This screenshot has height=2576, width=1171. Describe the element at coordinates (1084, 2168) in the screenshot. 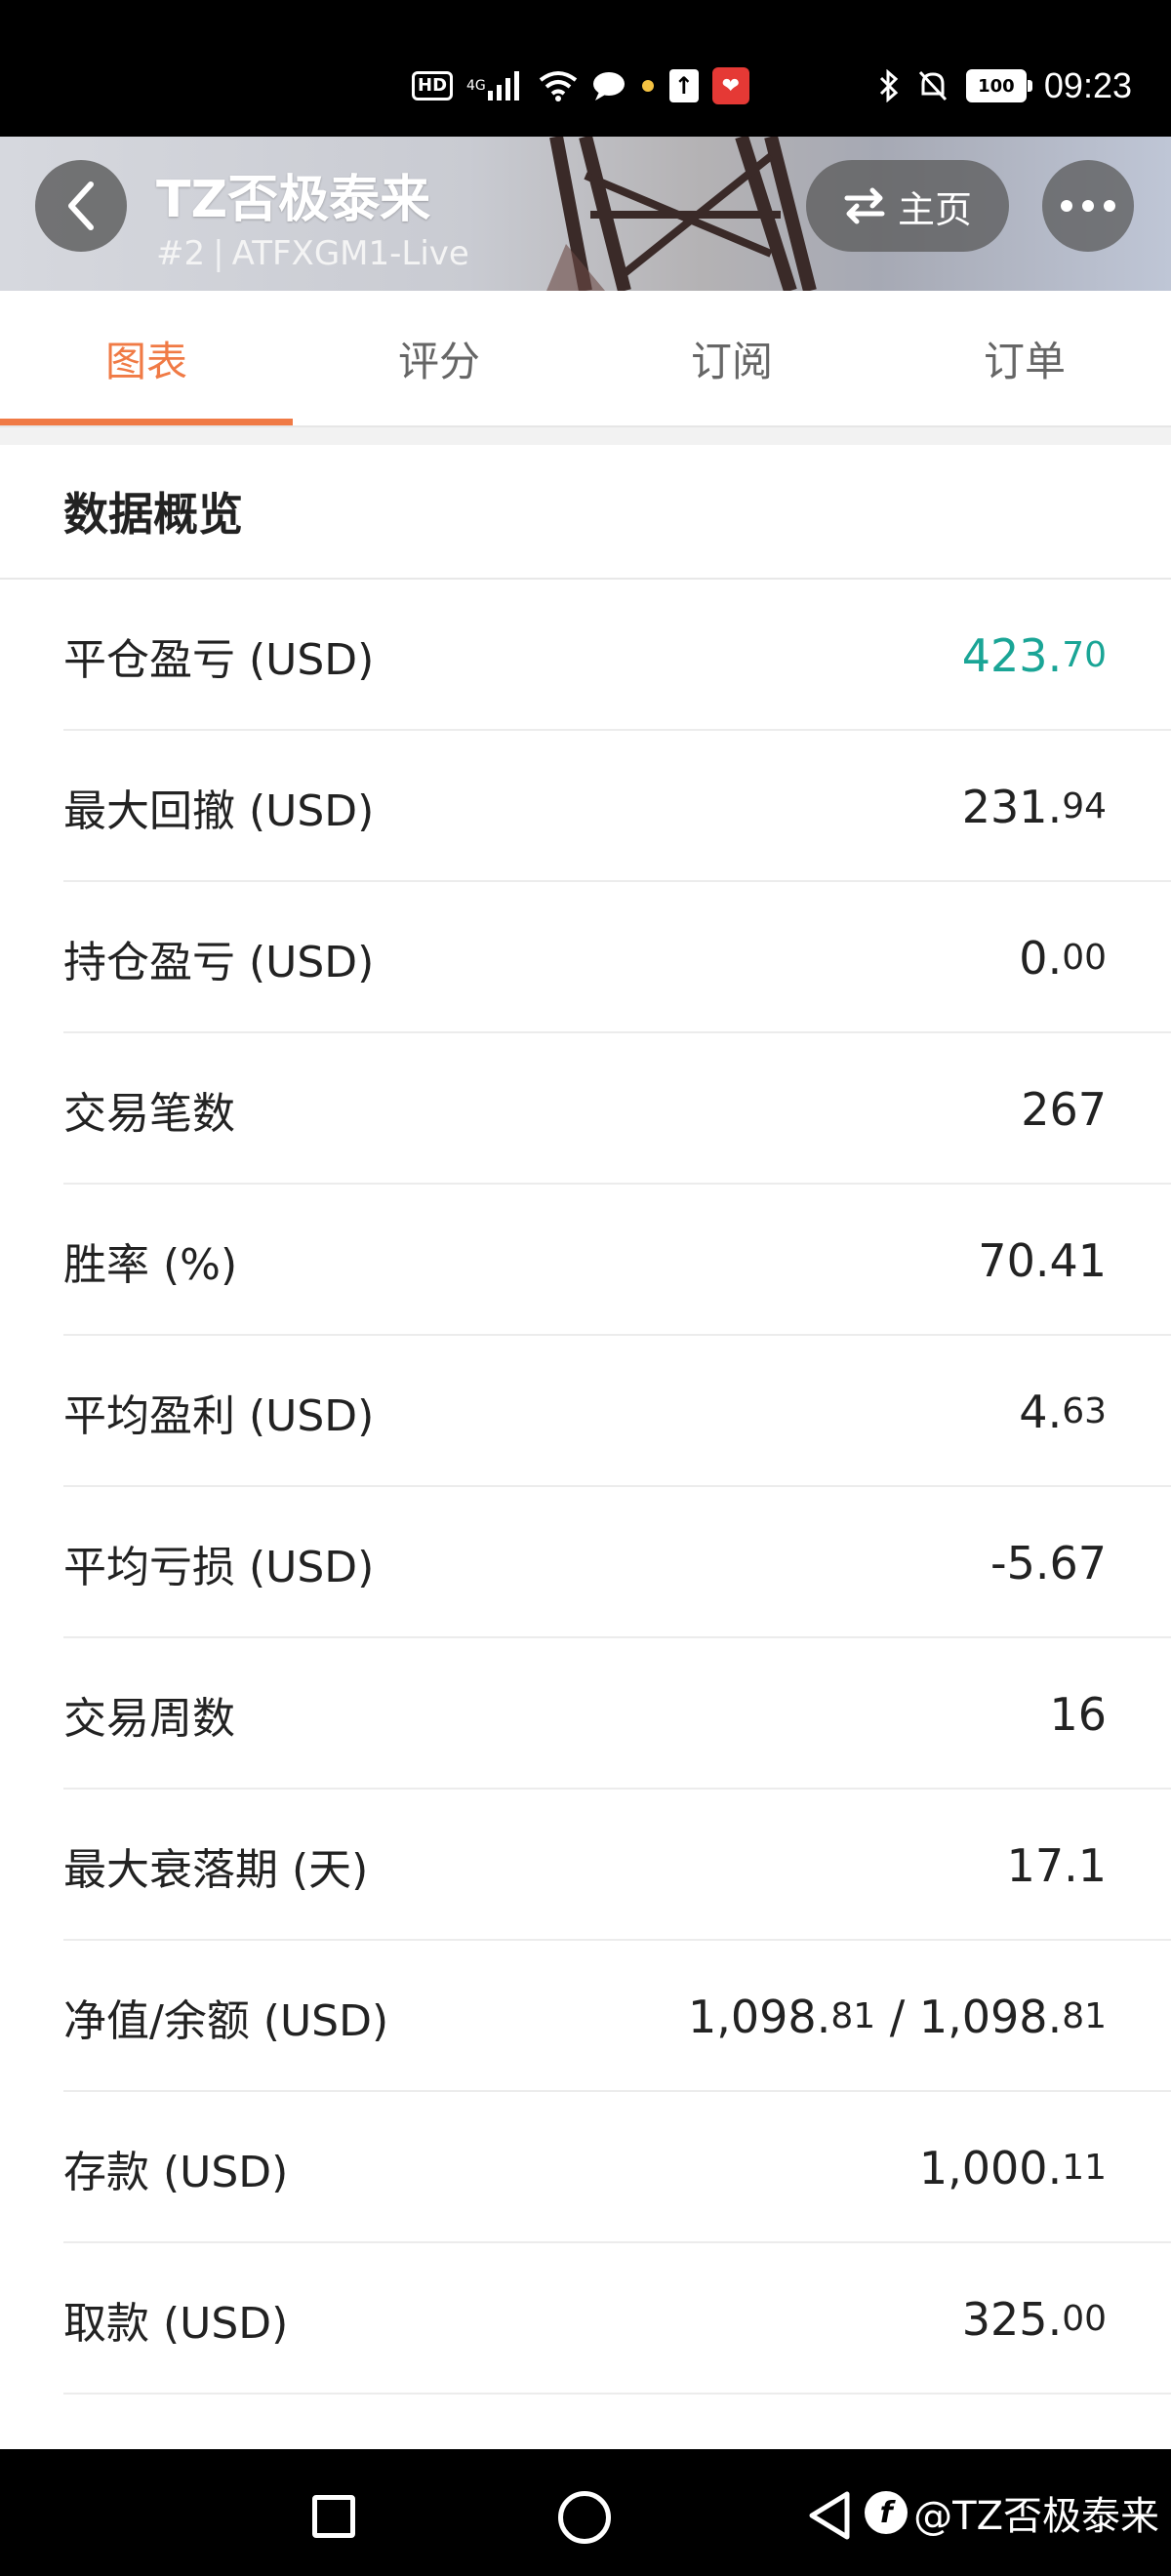

I see `stat-value-decimals: 11` at that location.